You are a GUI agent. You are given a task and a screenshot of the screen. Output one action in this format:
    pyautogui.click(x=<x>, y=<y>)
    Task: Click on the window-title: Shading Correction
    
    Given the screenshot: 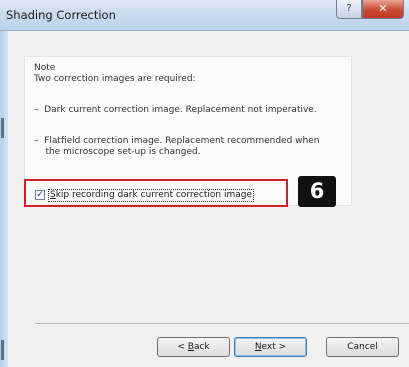 What is the action you would take?
    pyautogui.click(x=61, y=15)
    